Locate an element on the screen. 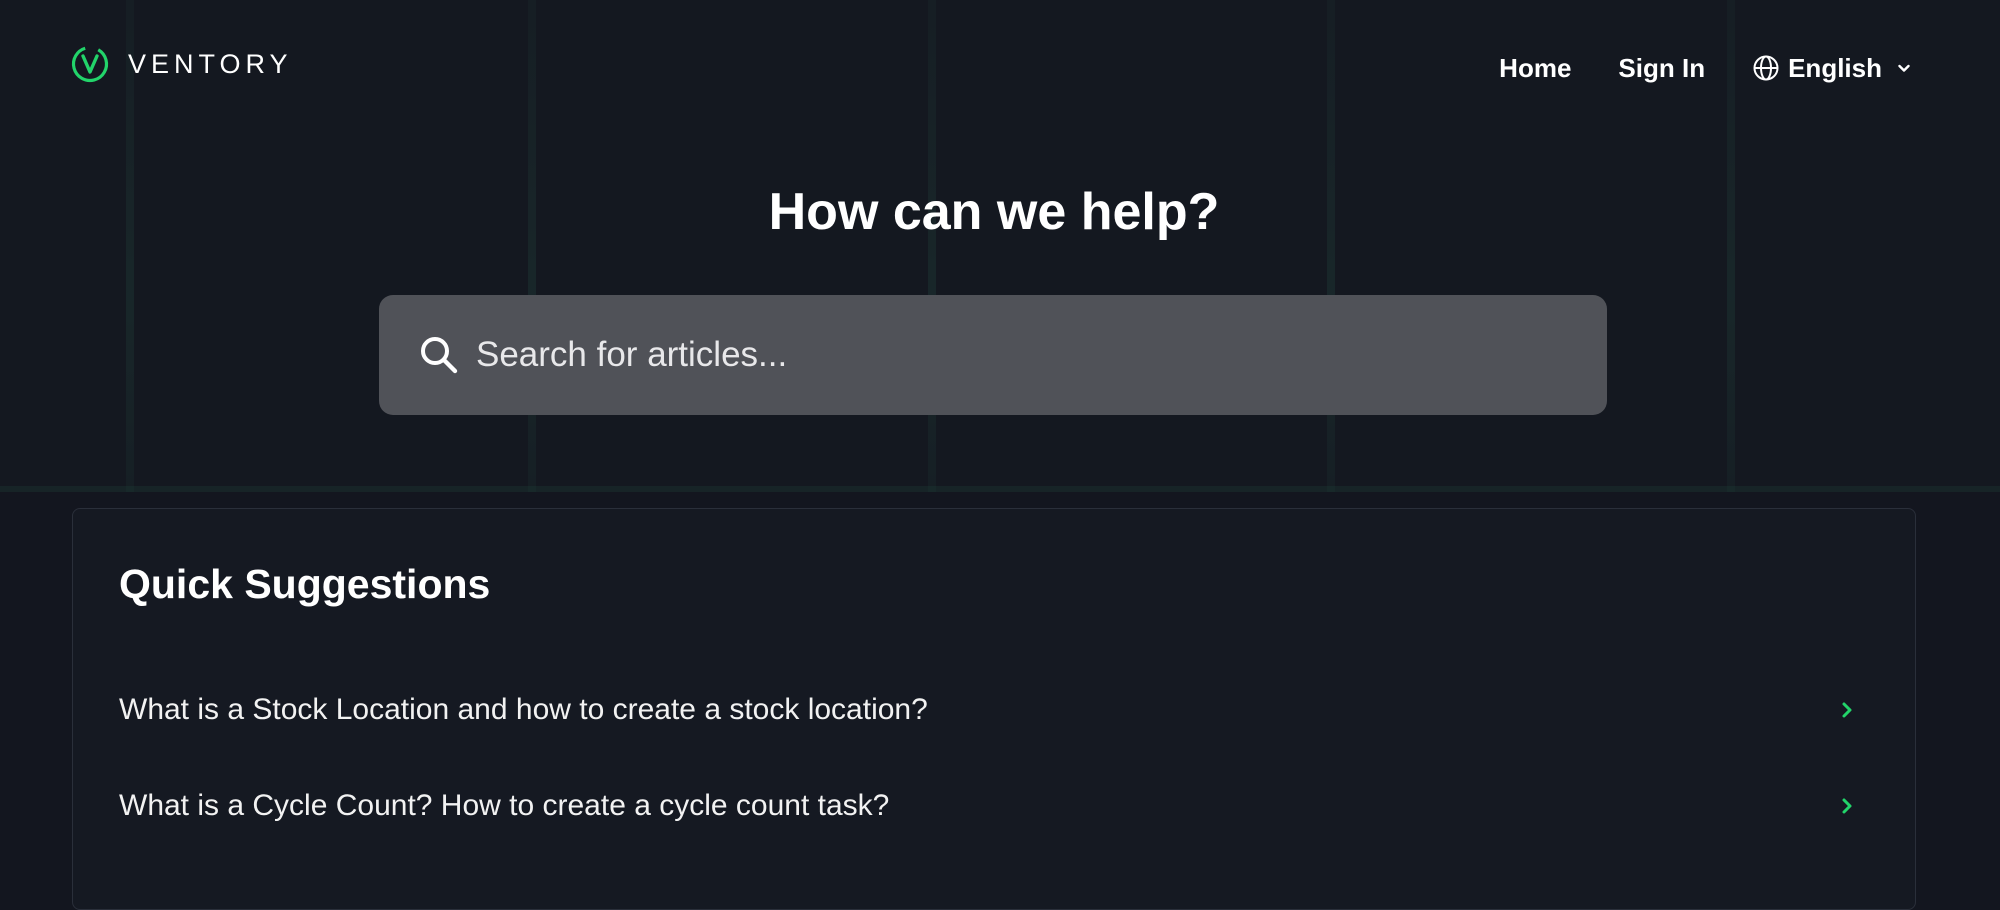 This screenshot has width=2000, height=910. quick-suggestions-title: Quick Suggestions is located at coordinates (305, 584).